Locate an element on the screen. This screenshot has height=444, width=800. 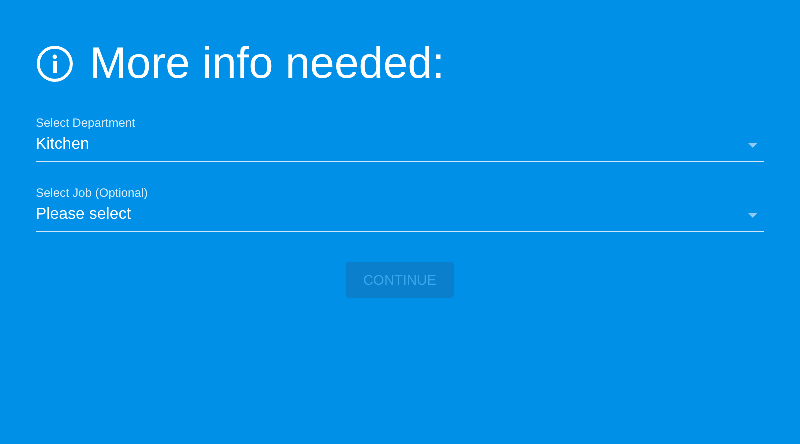
select-field: Please select is located at coordinates (400, 216).